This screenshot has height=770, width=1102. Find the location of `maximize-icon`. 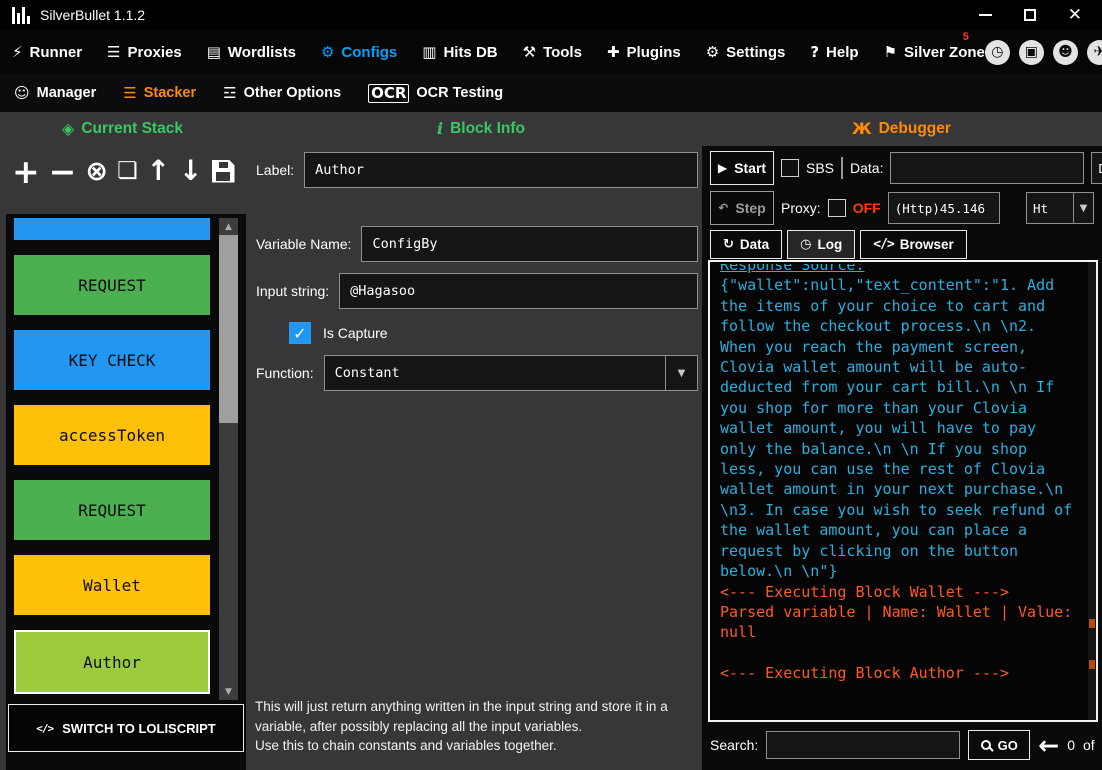

maximize-icon is located at coordinates (1029, 15).